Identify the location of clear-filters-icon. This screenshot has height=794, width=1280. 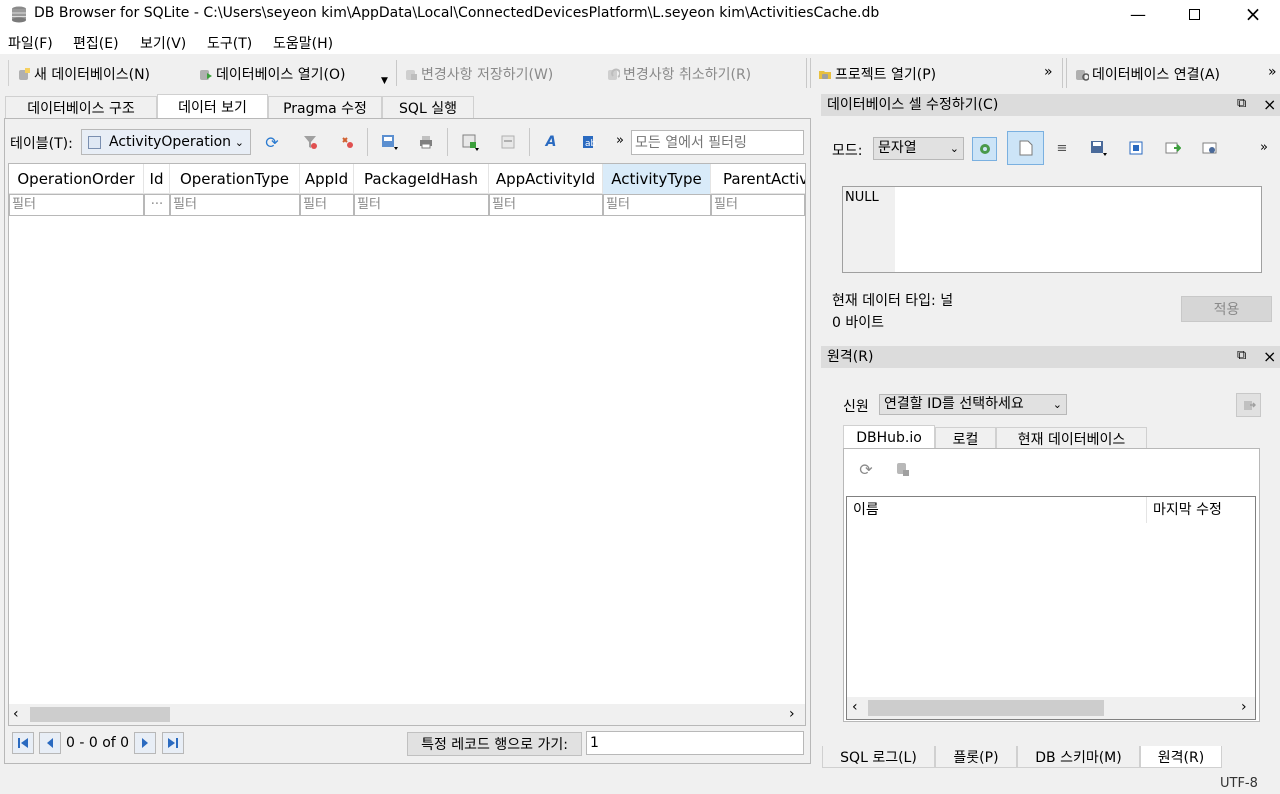
(310, 142).